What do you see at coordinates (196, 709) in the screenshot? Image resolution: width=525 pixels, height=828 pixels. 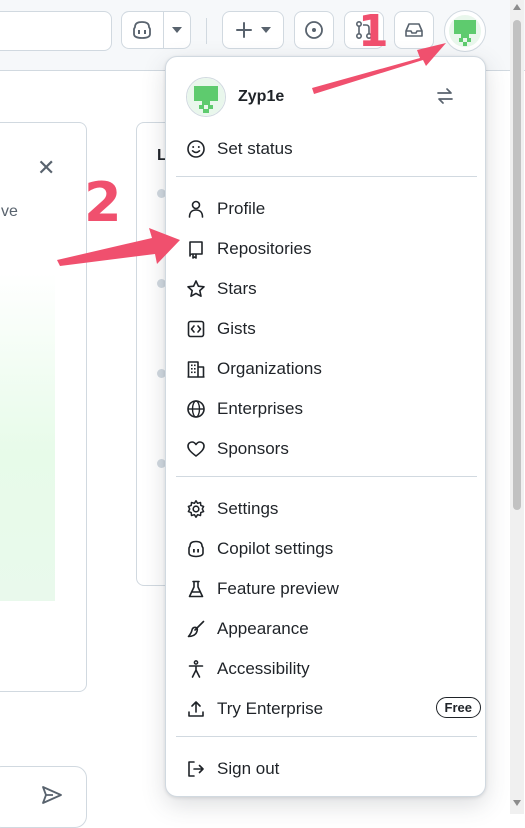 I see `upload-icon` at bounding box center [196, 709].